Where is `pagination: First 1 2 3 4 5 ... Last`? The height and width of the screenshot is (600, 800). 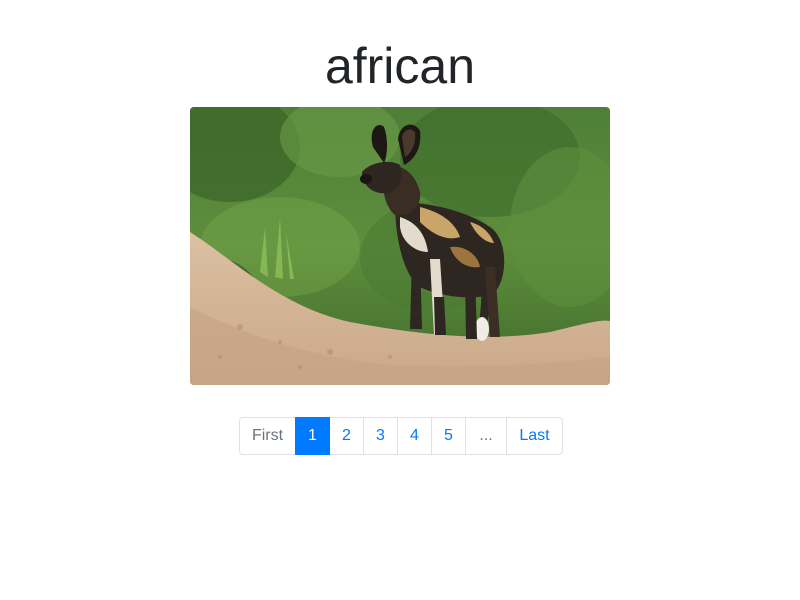 pagination: First 1 2 3 4 5 ... Last is located at coordinates (401, 436).